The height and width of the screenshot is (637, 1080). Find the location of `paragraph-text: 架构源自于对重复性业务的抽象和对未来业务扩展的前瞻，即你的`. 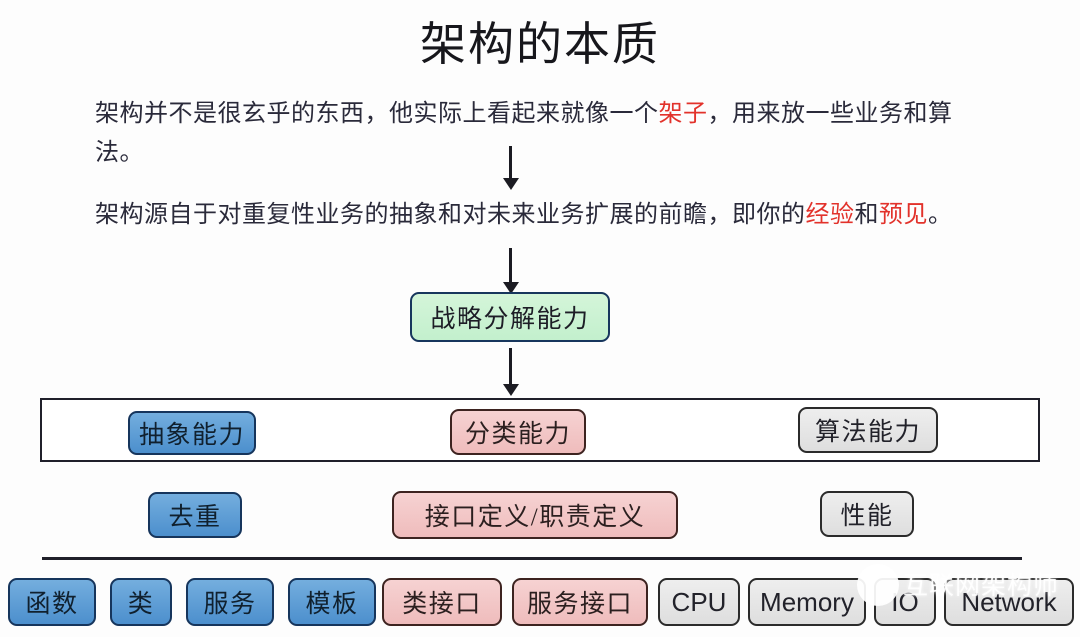

paragraph-text: 架构源自于对重复性业务的抽象和对未来业务扩展的前瞻，即你的 is located at coordinates (450, 215).